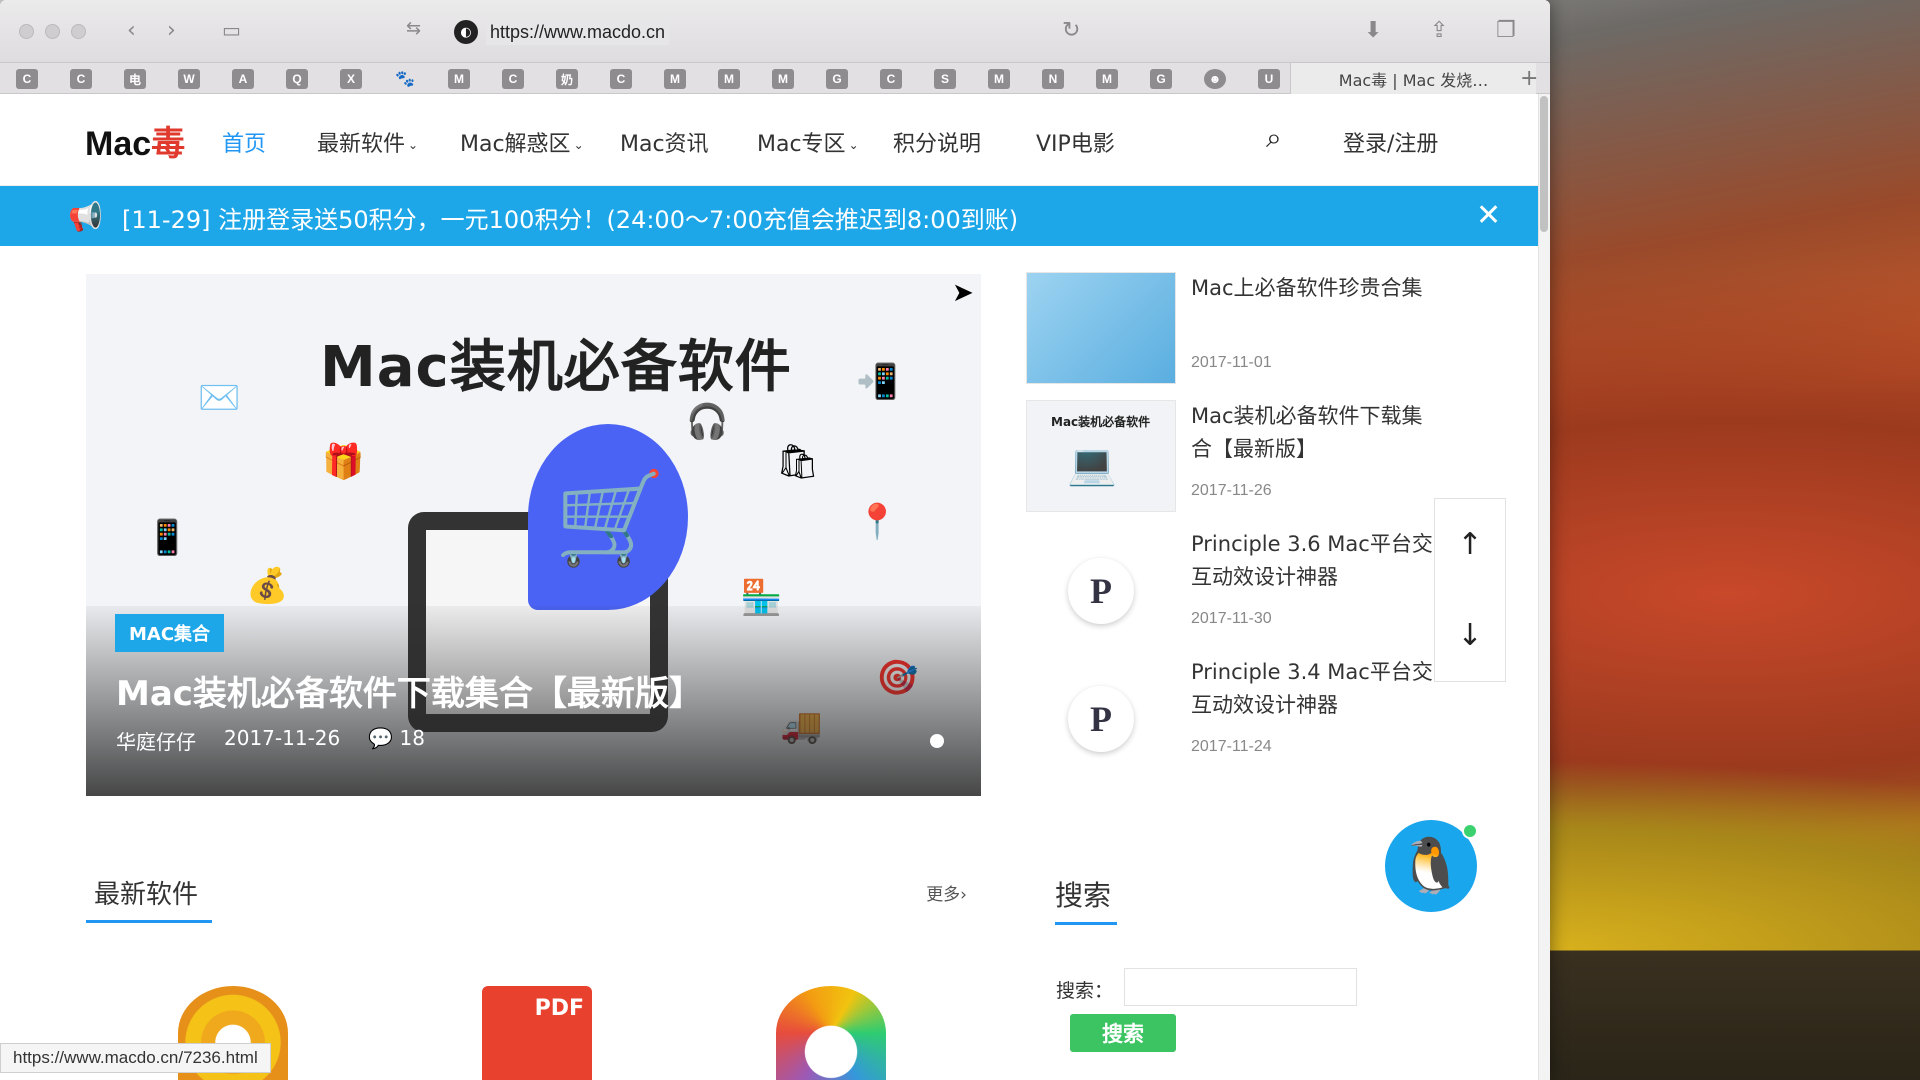  I want to click on nav-vip-movies: VIP电影, so click(1075, 142).